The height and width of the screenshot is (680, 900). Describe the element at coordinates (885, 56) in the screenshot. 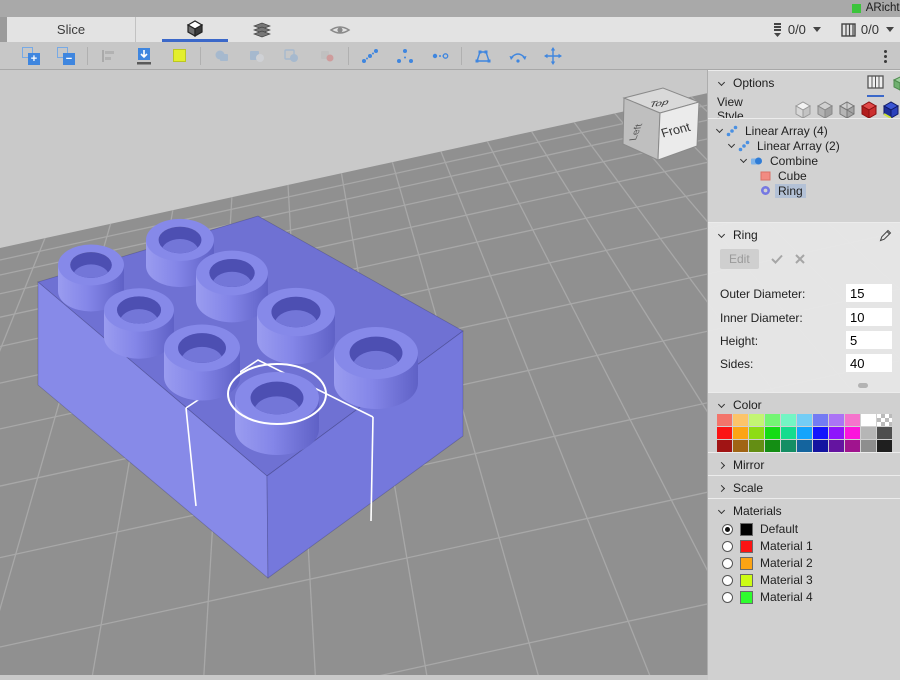

I see `toolbar-more-menu` at that location.